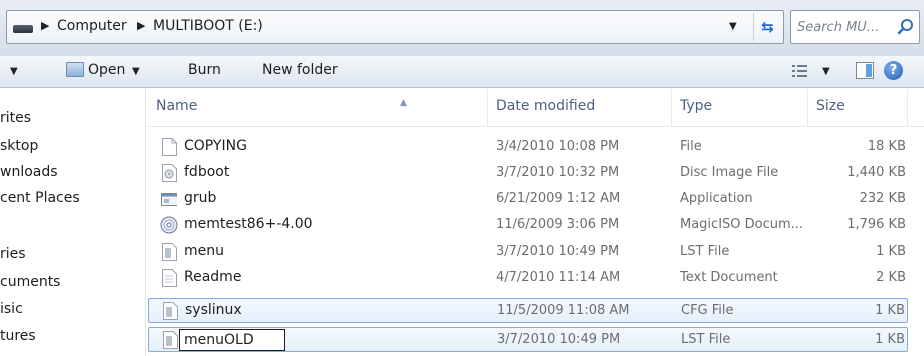 The height and width of the screenshot is (356, 924). I want to click on column-type-label: Type, so click(696, 106).